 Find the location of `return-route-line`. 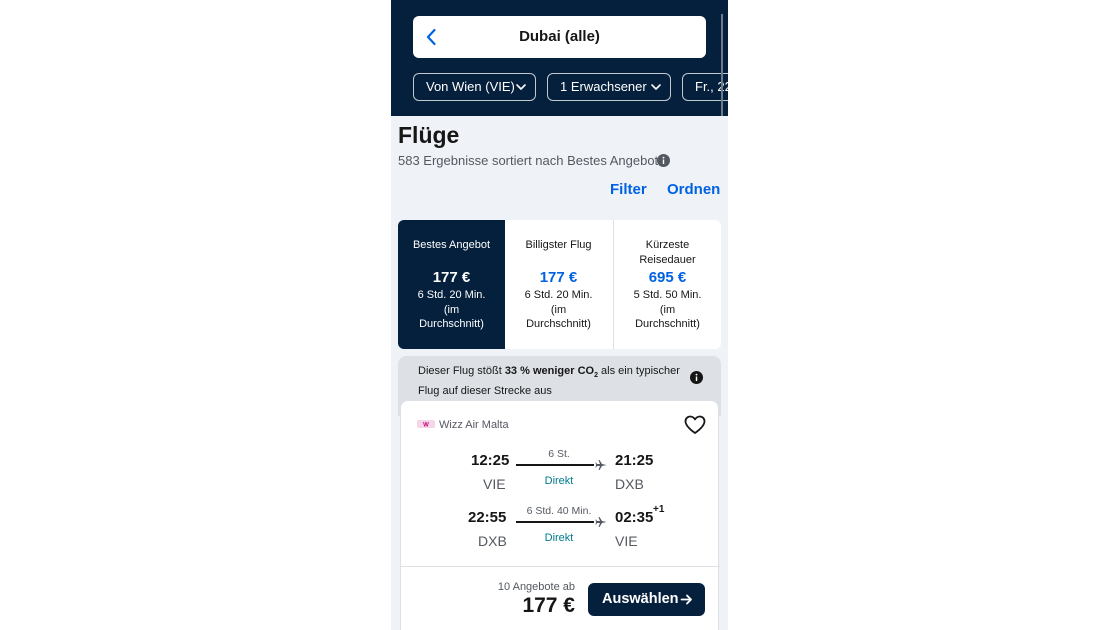

return-route-line is located at coordinates (555, 522).